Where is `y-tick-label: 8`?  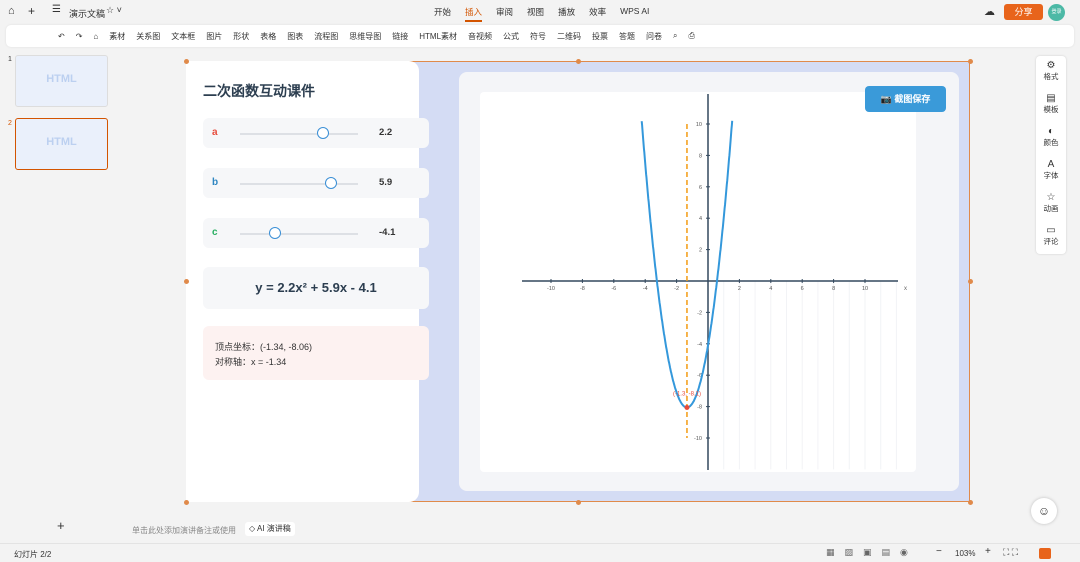 y-tick-label: 8 is located at coordinates (700, 156).